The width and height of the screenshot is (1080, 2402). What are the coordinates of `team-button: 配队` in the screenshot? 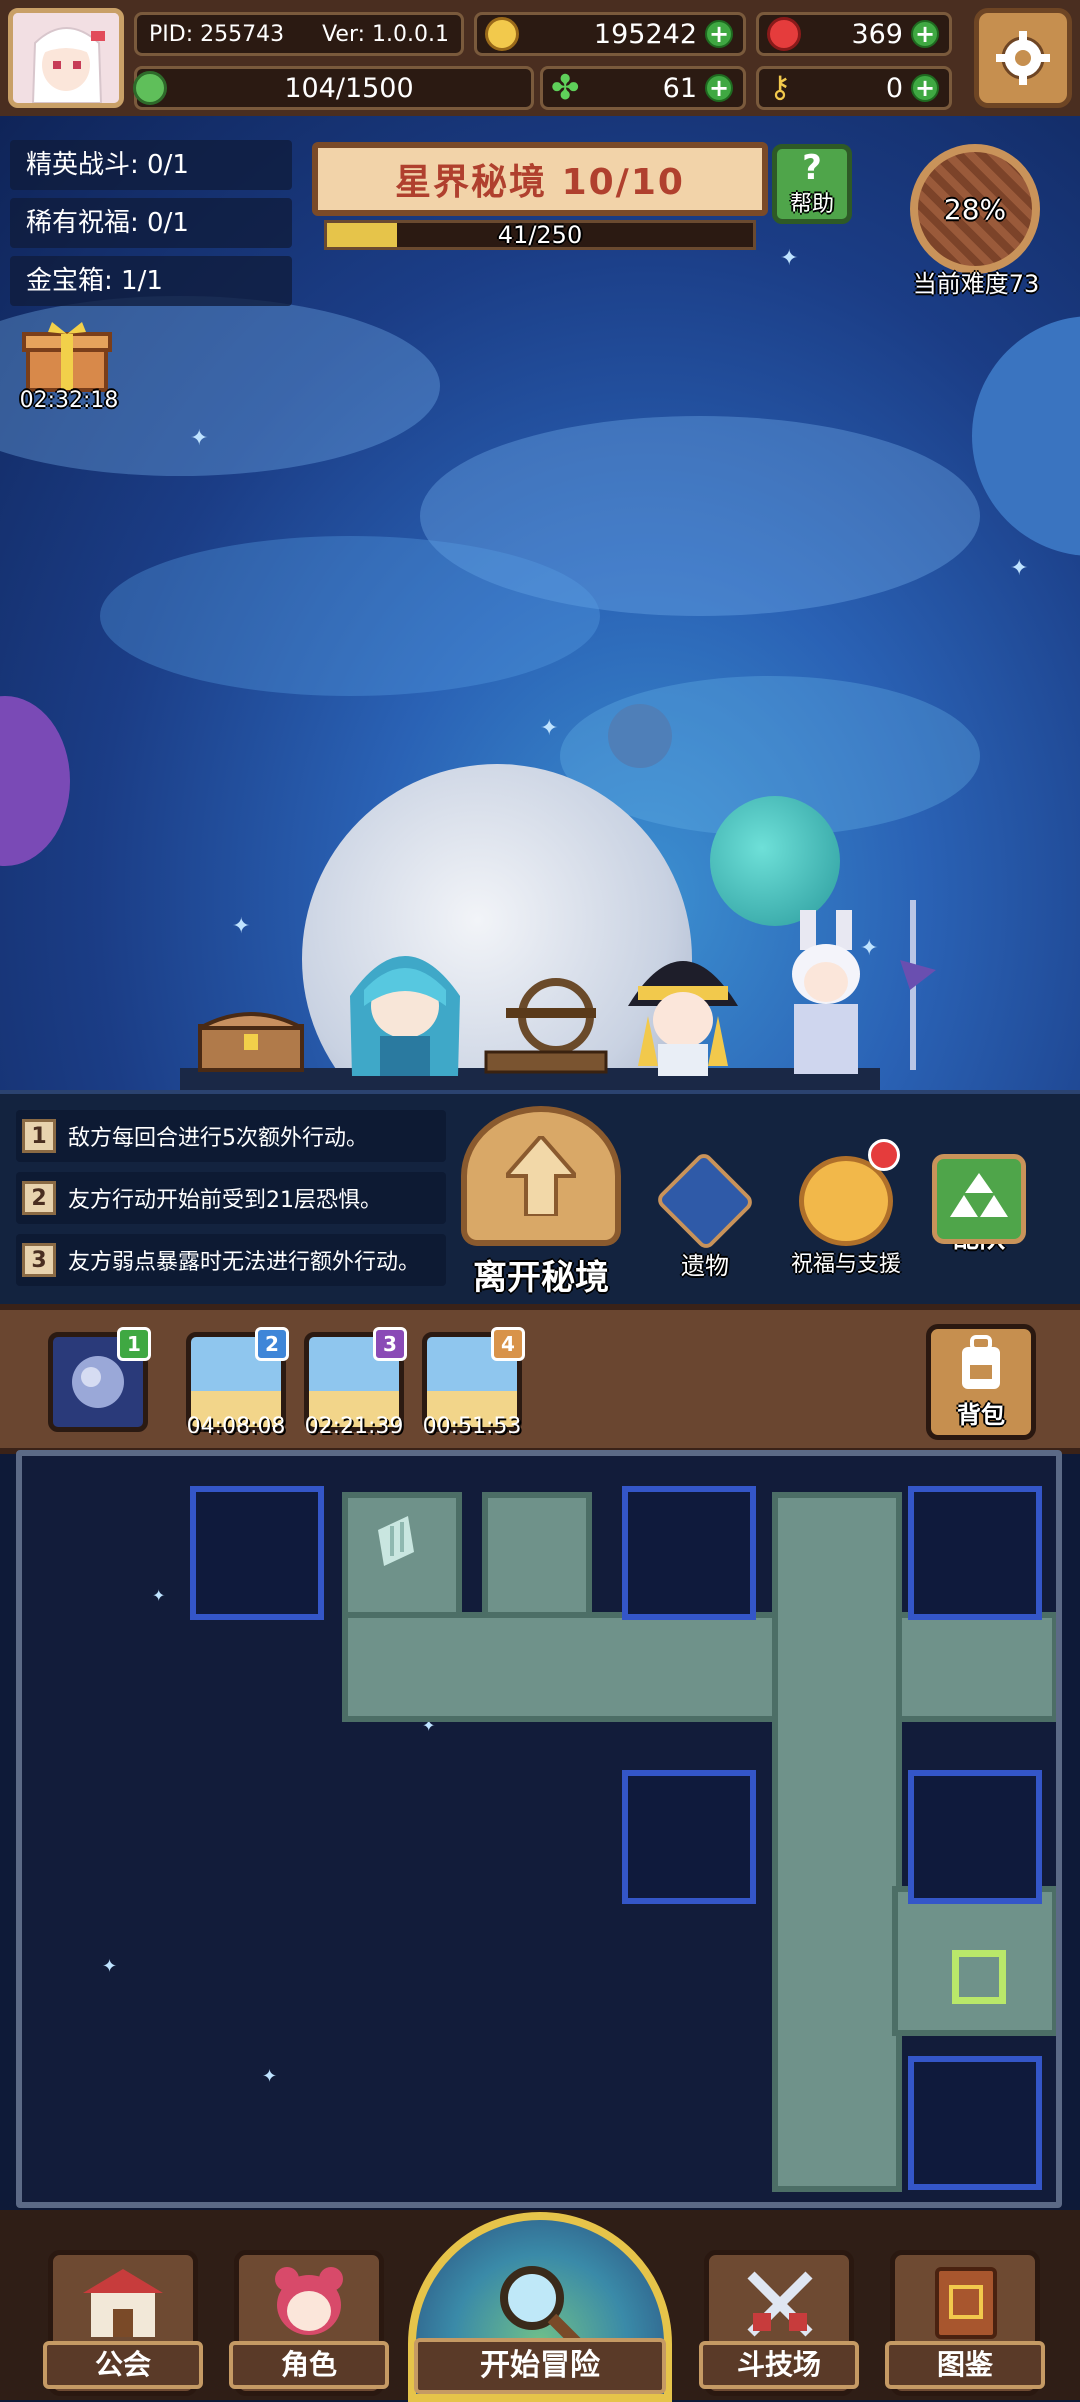 It's located at (979, 1204).